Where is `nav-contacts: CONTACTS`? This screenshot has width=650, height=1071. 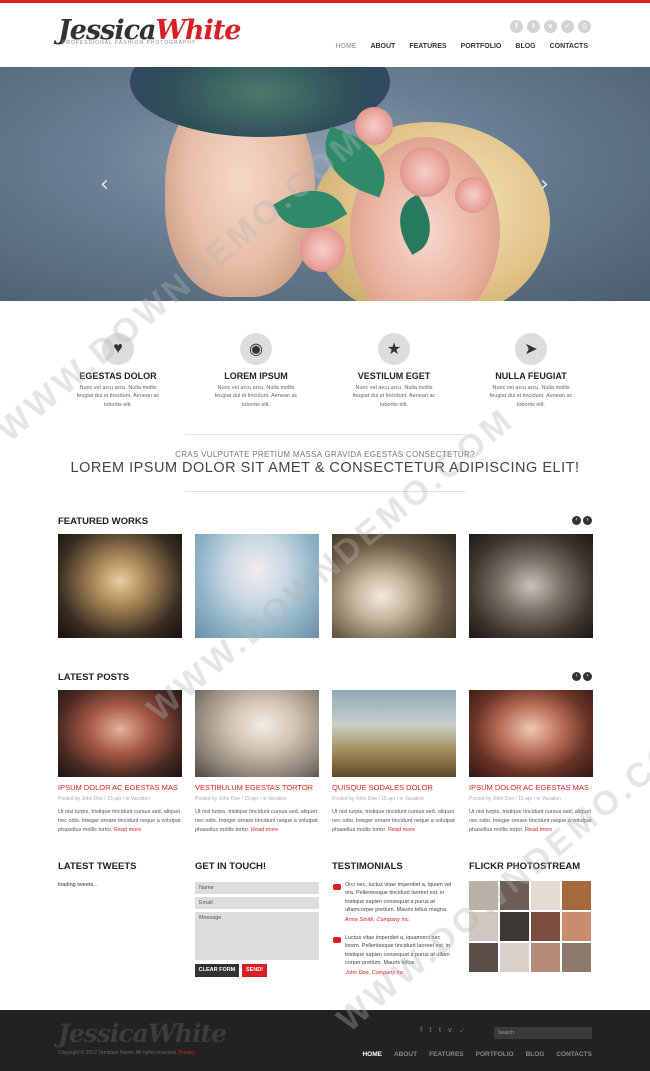
nav-contacts: CONTACTS is located at coordinates (569, 46).